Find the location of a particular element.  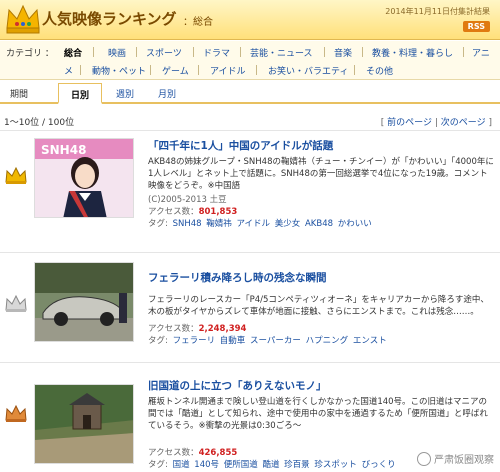

category-item-idol: アイドル is located at coordinates (228, 70).